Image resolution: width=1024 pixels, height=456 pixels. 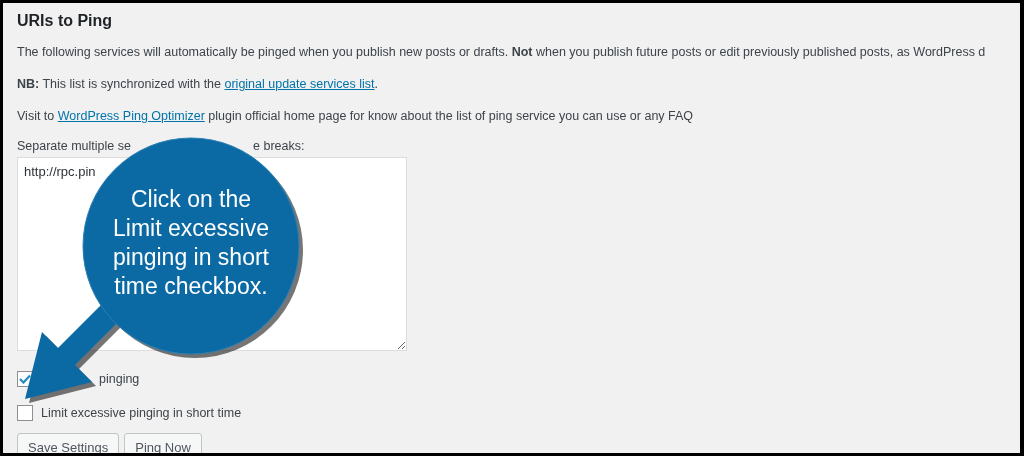 What do you see at coordinates (502, 52) in the screenshot?
I see `paragraph: The following services will automatically be pinged when you publish new posts or drafts. Not when you publish future posts or edit previously published posts, as WordPress d` at bounding box center [502, 52].